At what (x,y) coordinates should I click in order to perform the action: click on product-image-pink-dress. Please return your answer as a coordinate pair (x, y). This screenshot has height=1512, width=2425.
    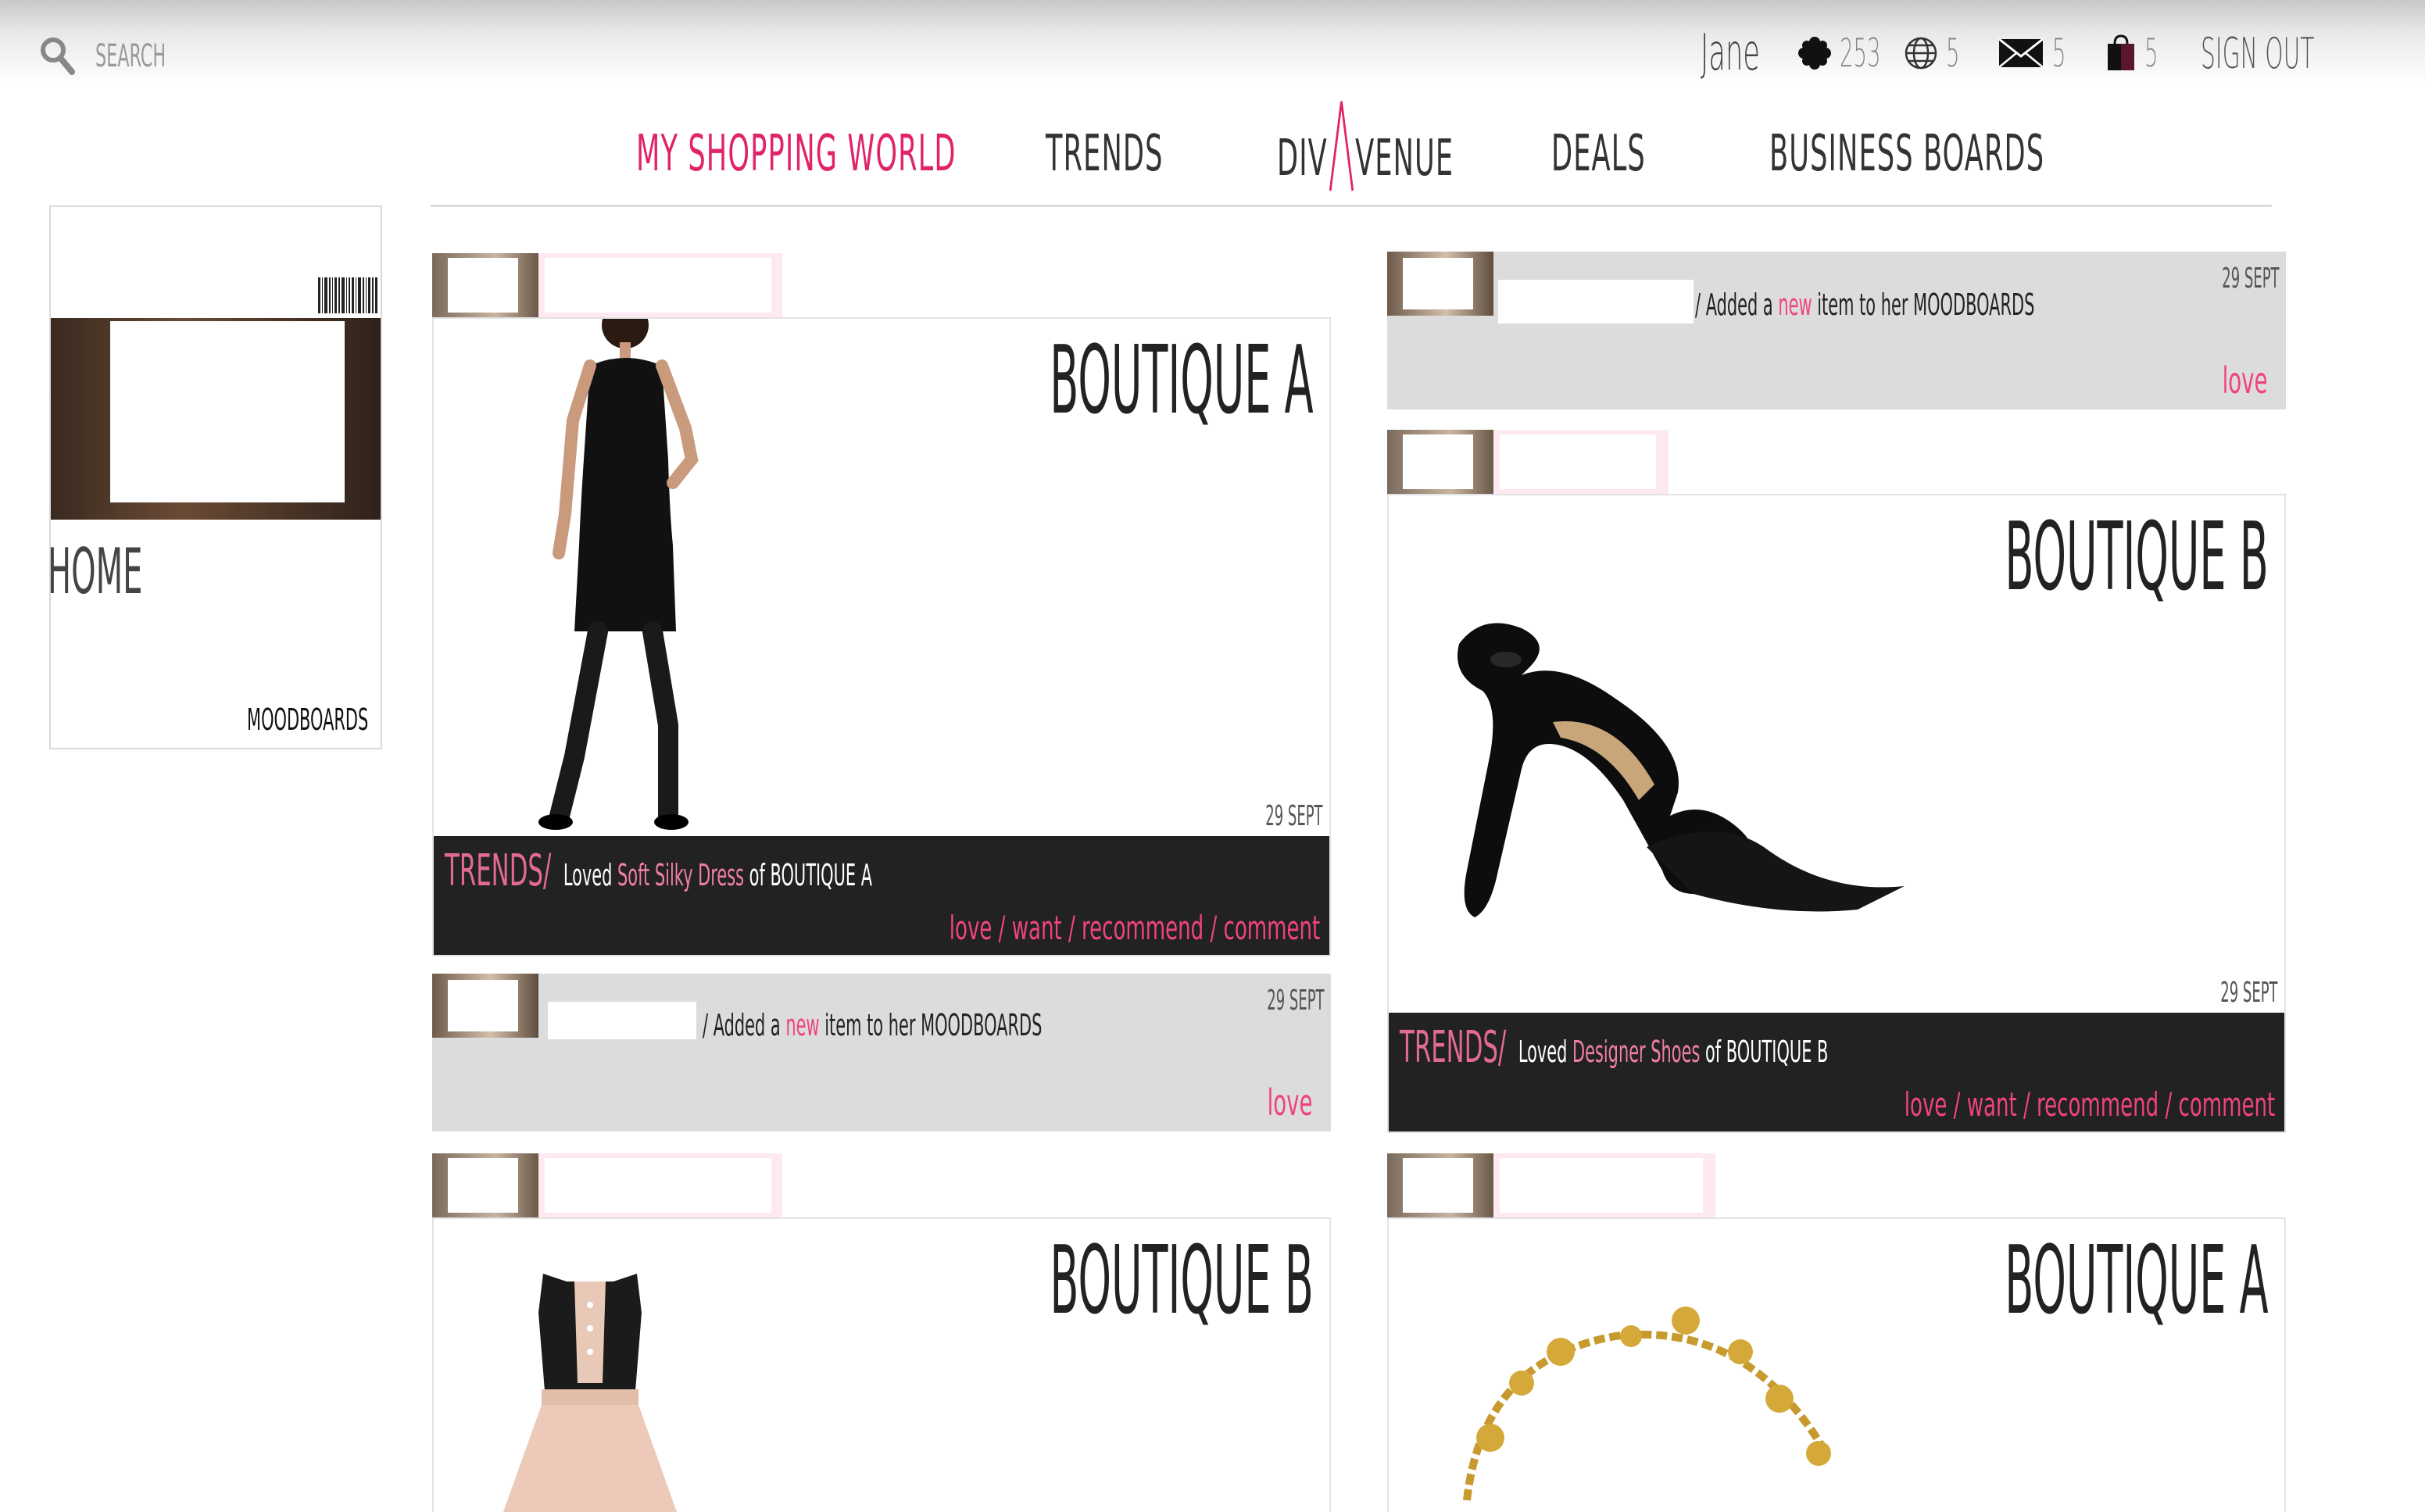
    Looking at the image, I should click on (590, 1393).